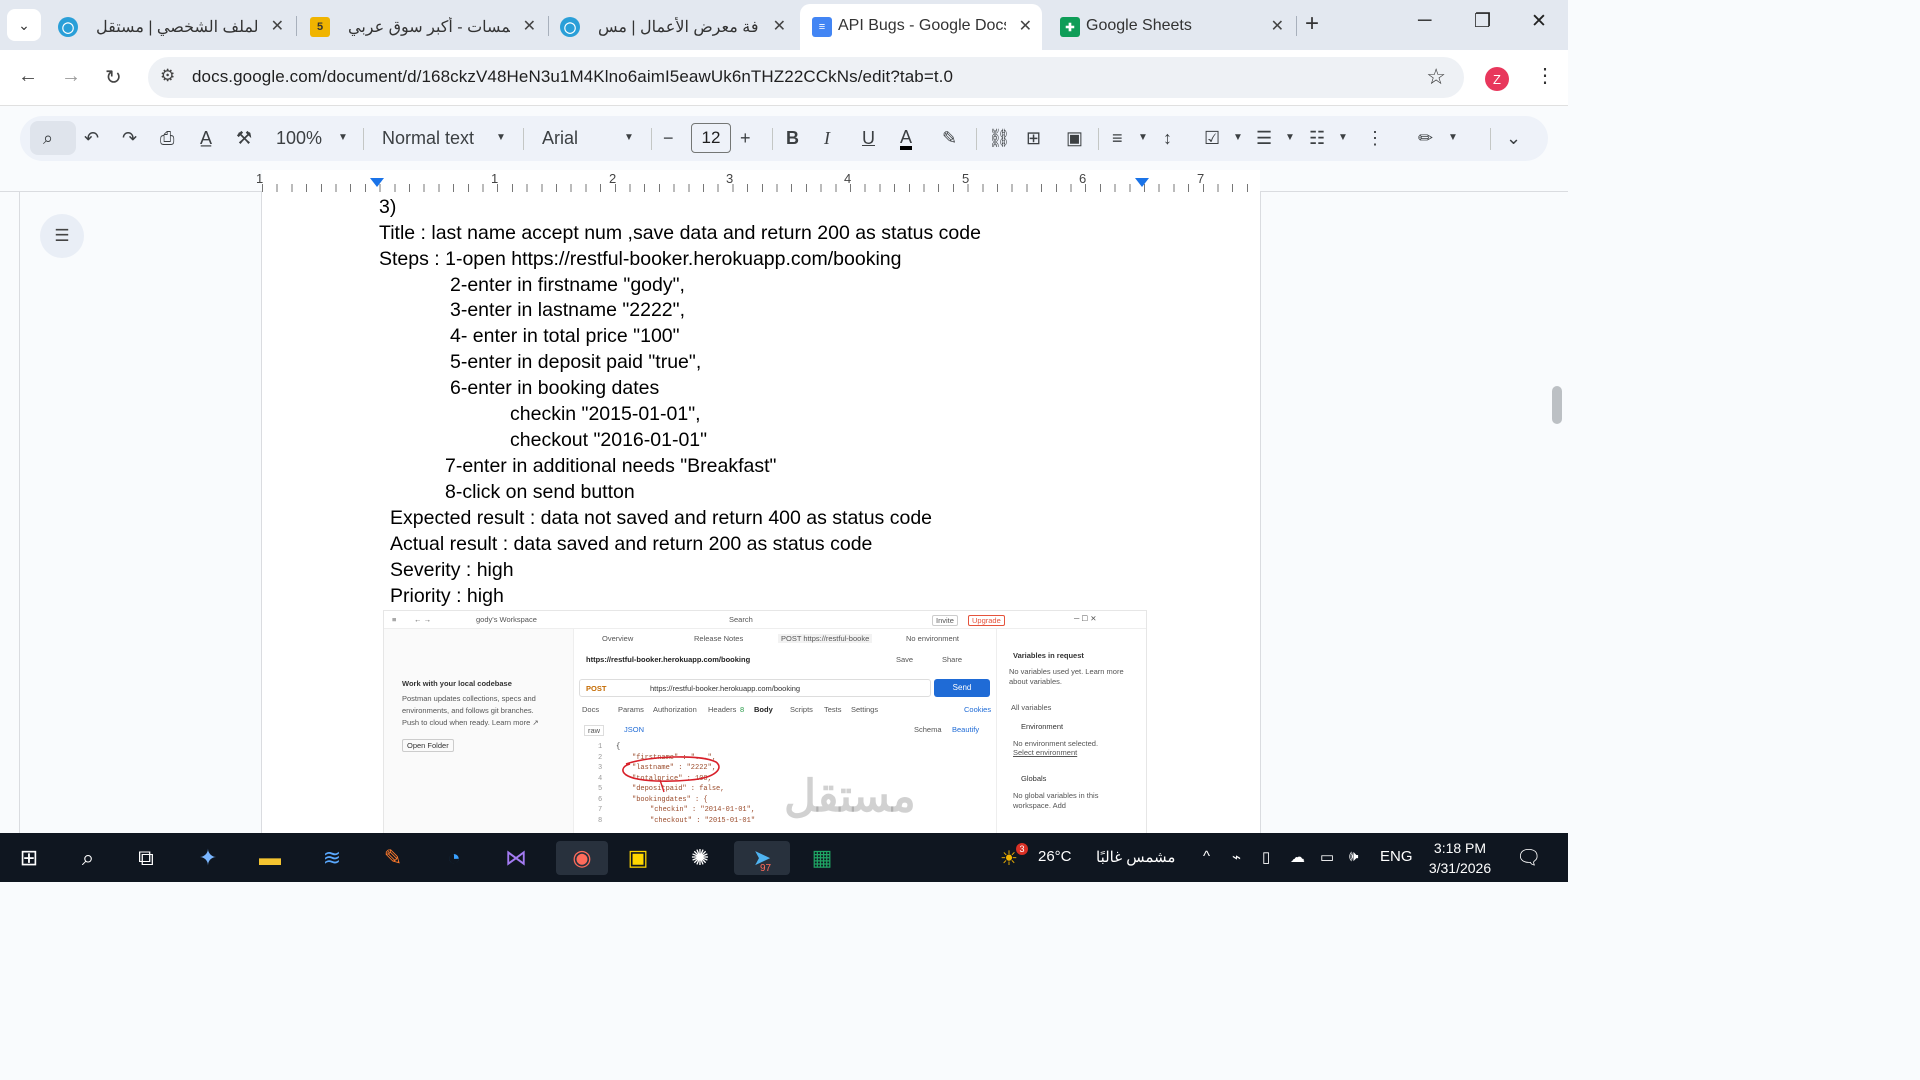  Describe the element at coordinates (167, 76) in the screenshot. I see `site-info-icon: ⚙` at that location.